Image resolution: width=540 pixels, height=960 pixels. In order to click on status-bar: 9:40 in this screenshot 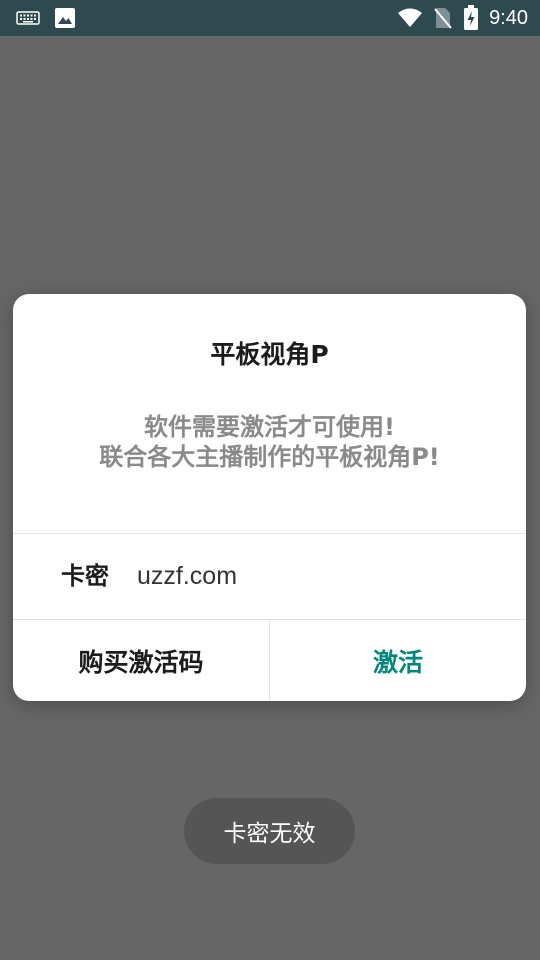, I will do `click(270, 18)`.